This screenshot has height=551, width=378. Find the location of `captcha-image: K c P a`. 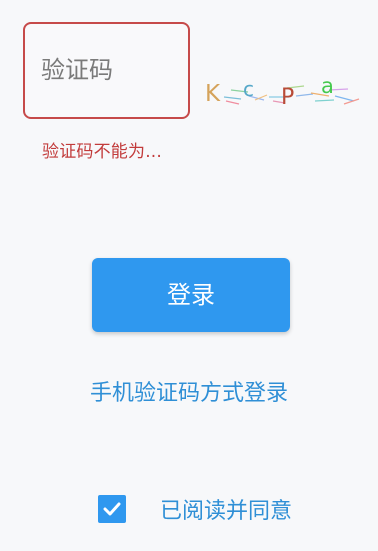

captcha-image: K c P a is located at coordinates (283, 94).